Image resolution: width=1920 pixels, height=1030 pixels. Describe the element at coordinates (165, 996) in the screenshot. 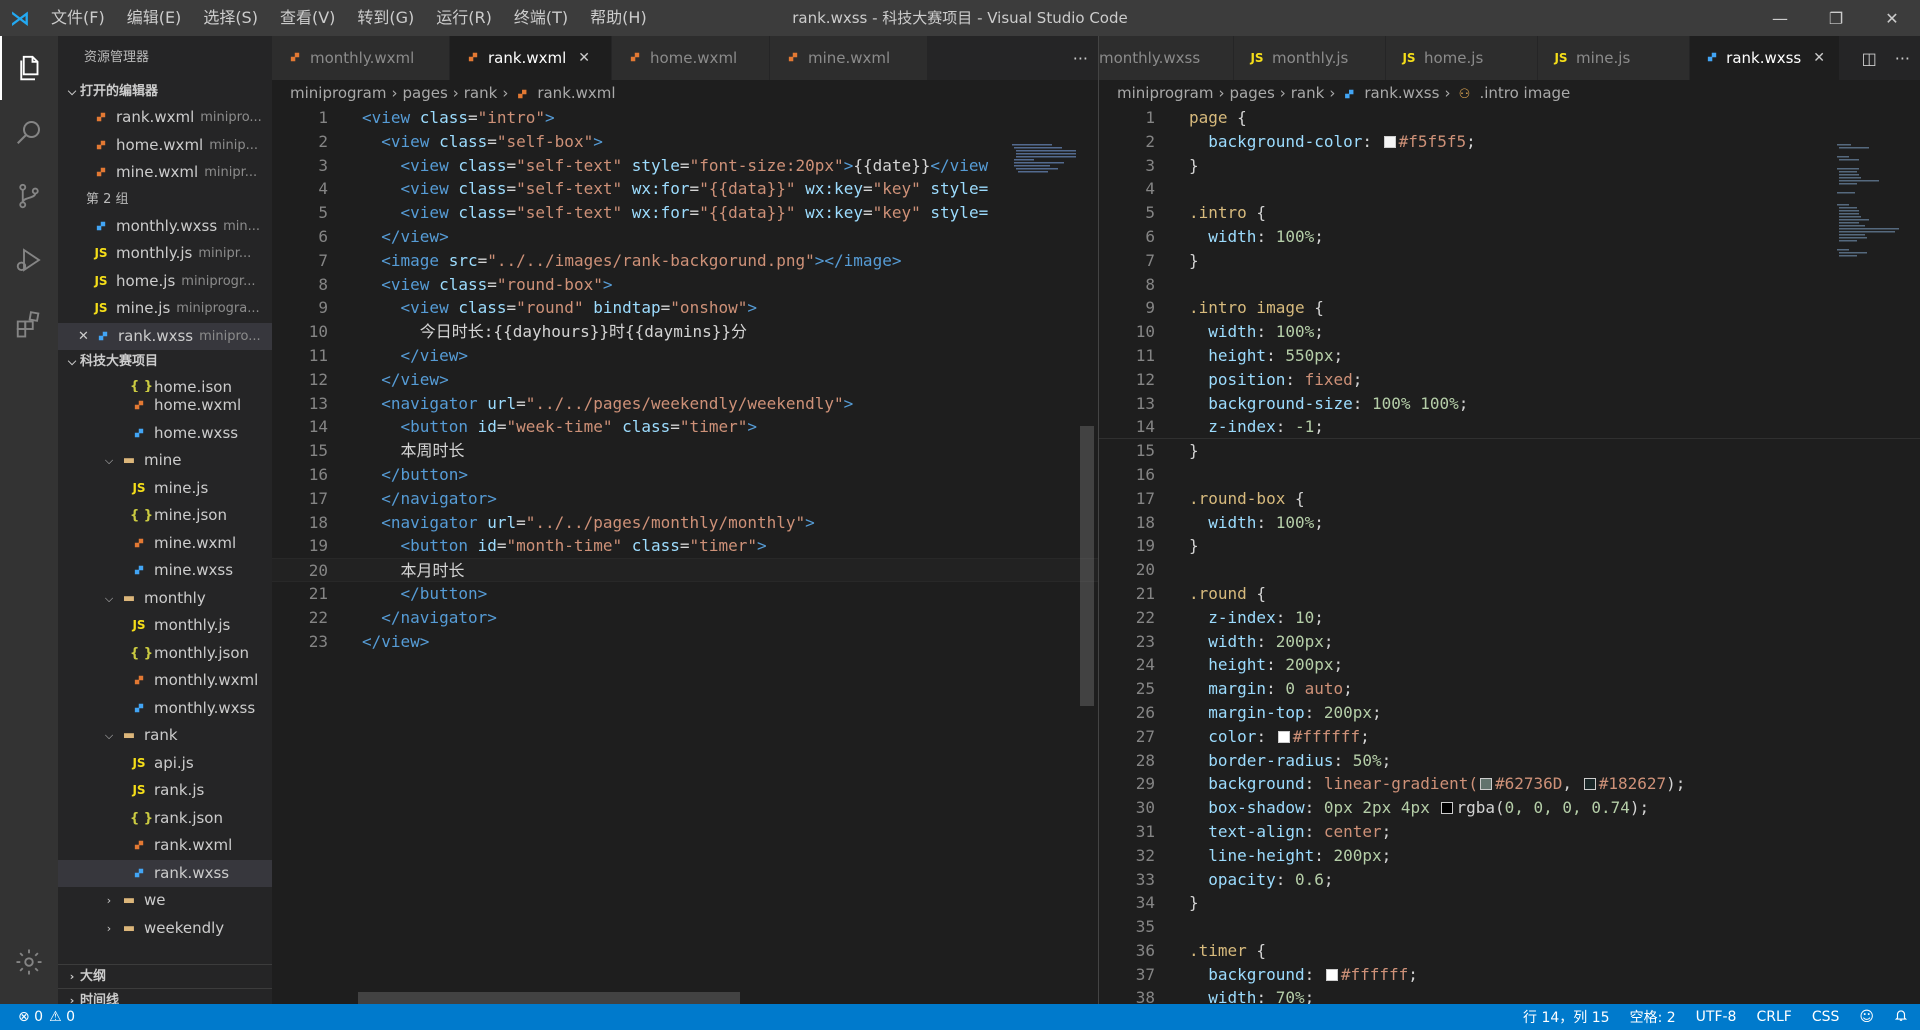

I see `timeline-header: › 时间线` at that location.